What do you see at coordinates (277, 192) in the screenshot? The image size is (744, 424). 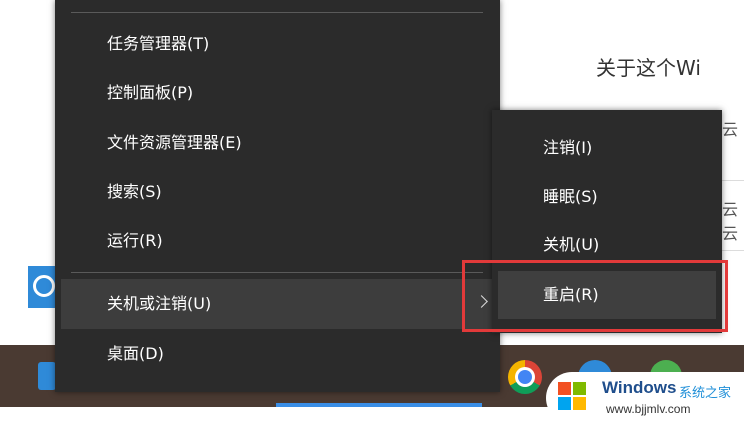 I see `menu-item-search: 搜索(S)` at bounding box center [277, 192].